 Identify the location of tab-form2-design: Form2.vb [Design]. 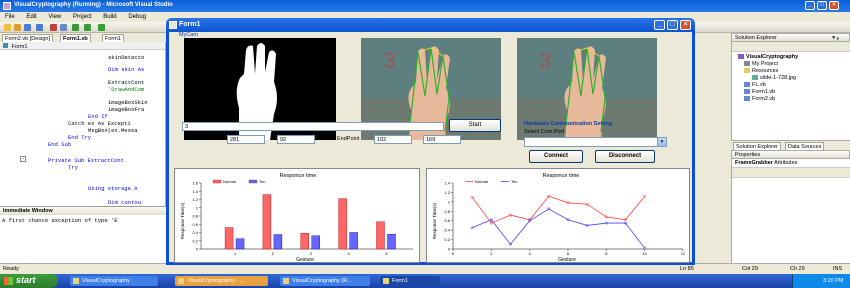
(27, 38).